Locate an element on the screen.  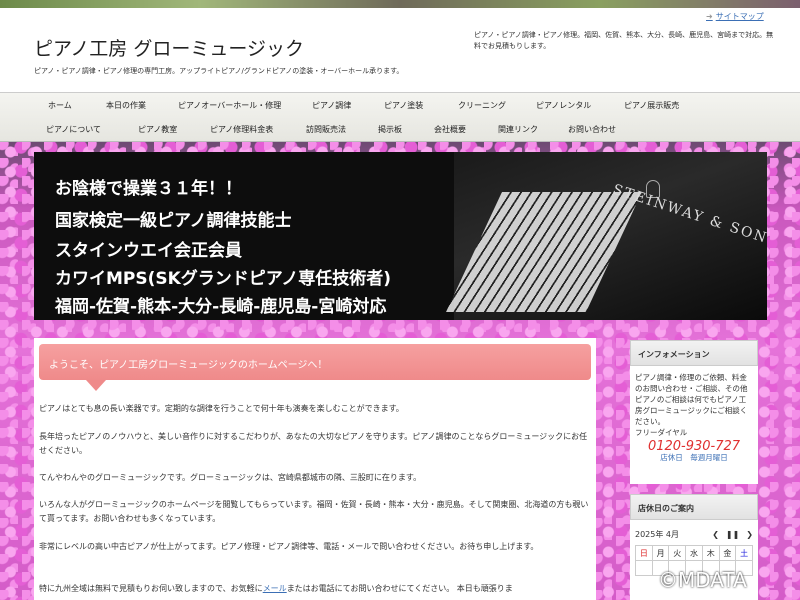
nav-painting: ピアノ塗装 is located at coordinates (403, 105).